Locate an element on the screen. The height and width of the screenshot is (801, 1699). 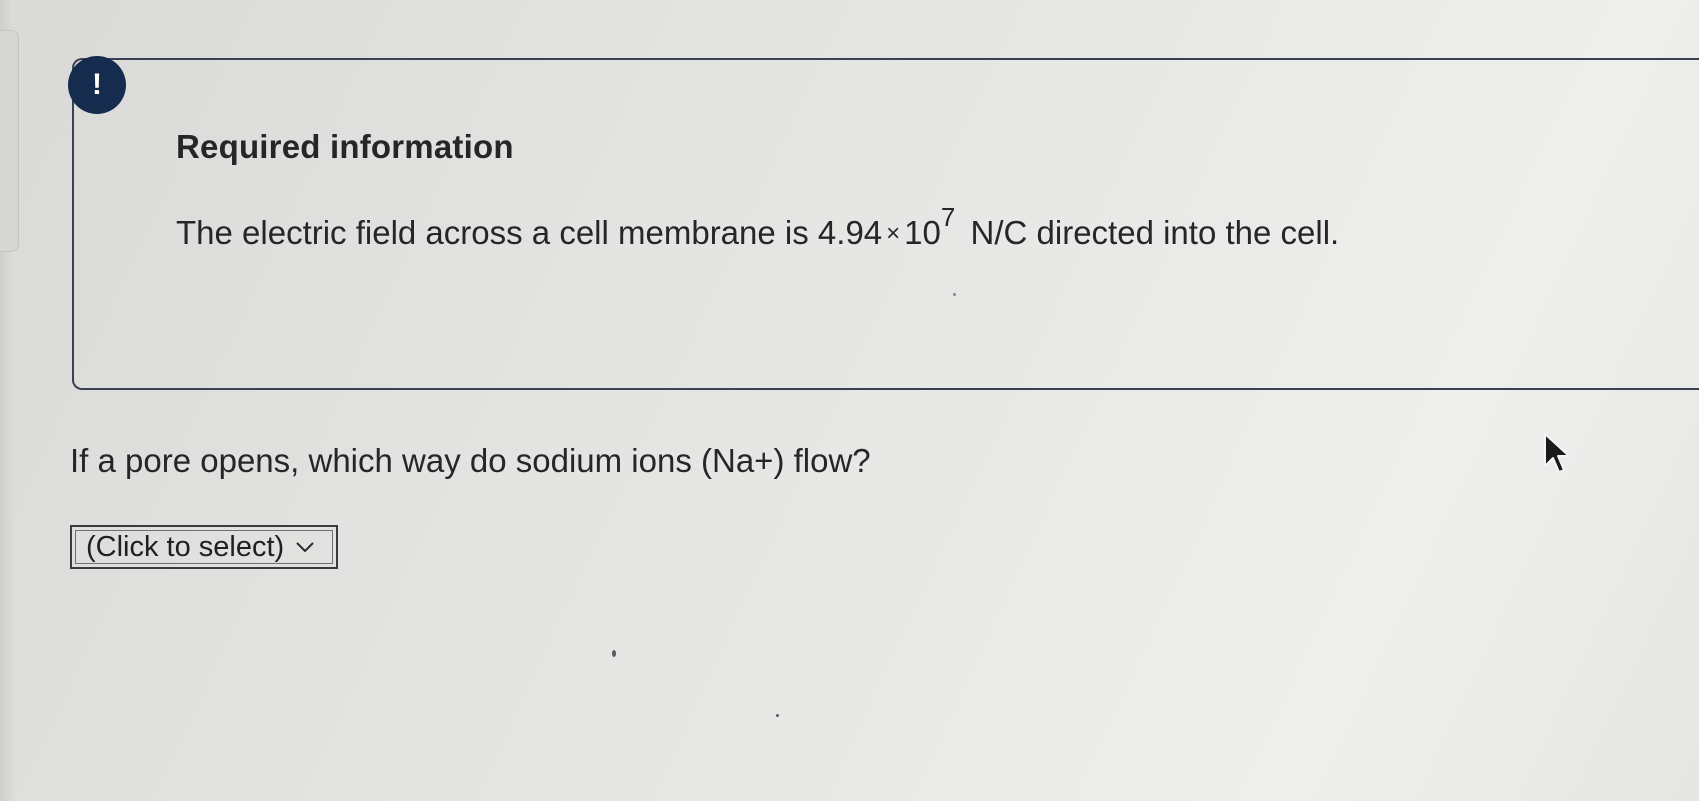
answer-dropdown-inner: (Click to select) is located at coordinates (204, 547).